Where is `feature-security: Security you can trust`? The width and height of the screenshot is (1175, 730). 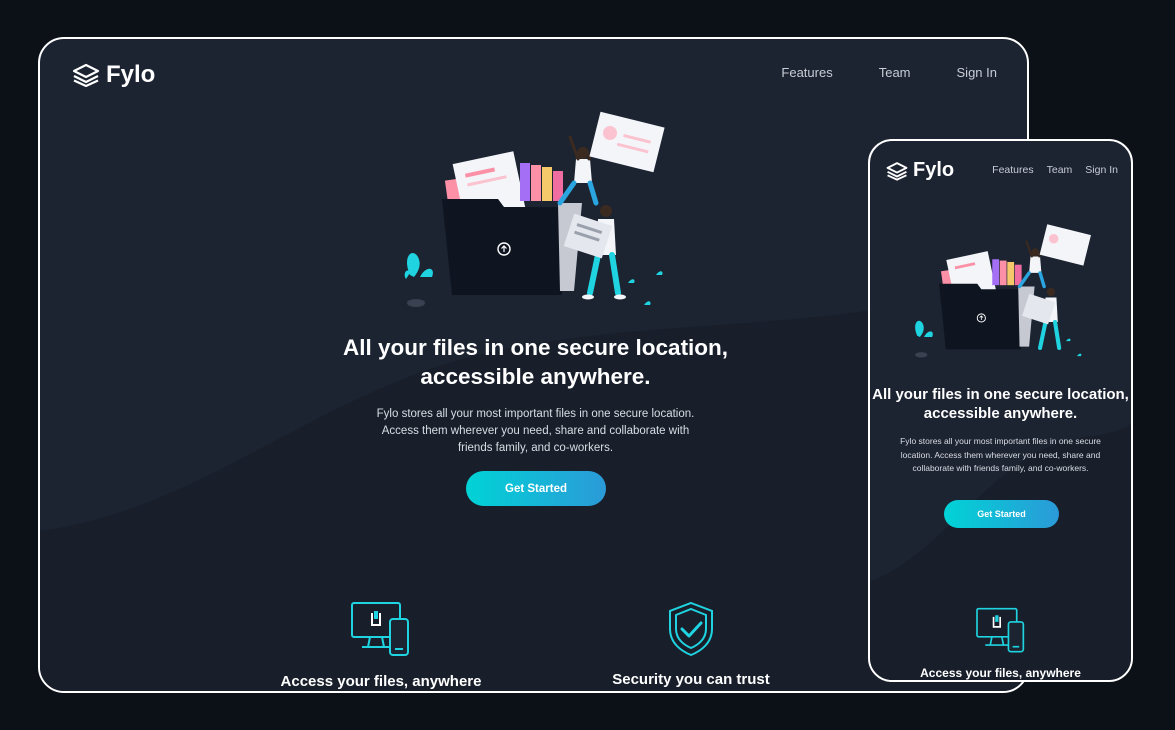 feature-security: Security you can trust is located at coordinates (691, 644).